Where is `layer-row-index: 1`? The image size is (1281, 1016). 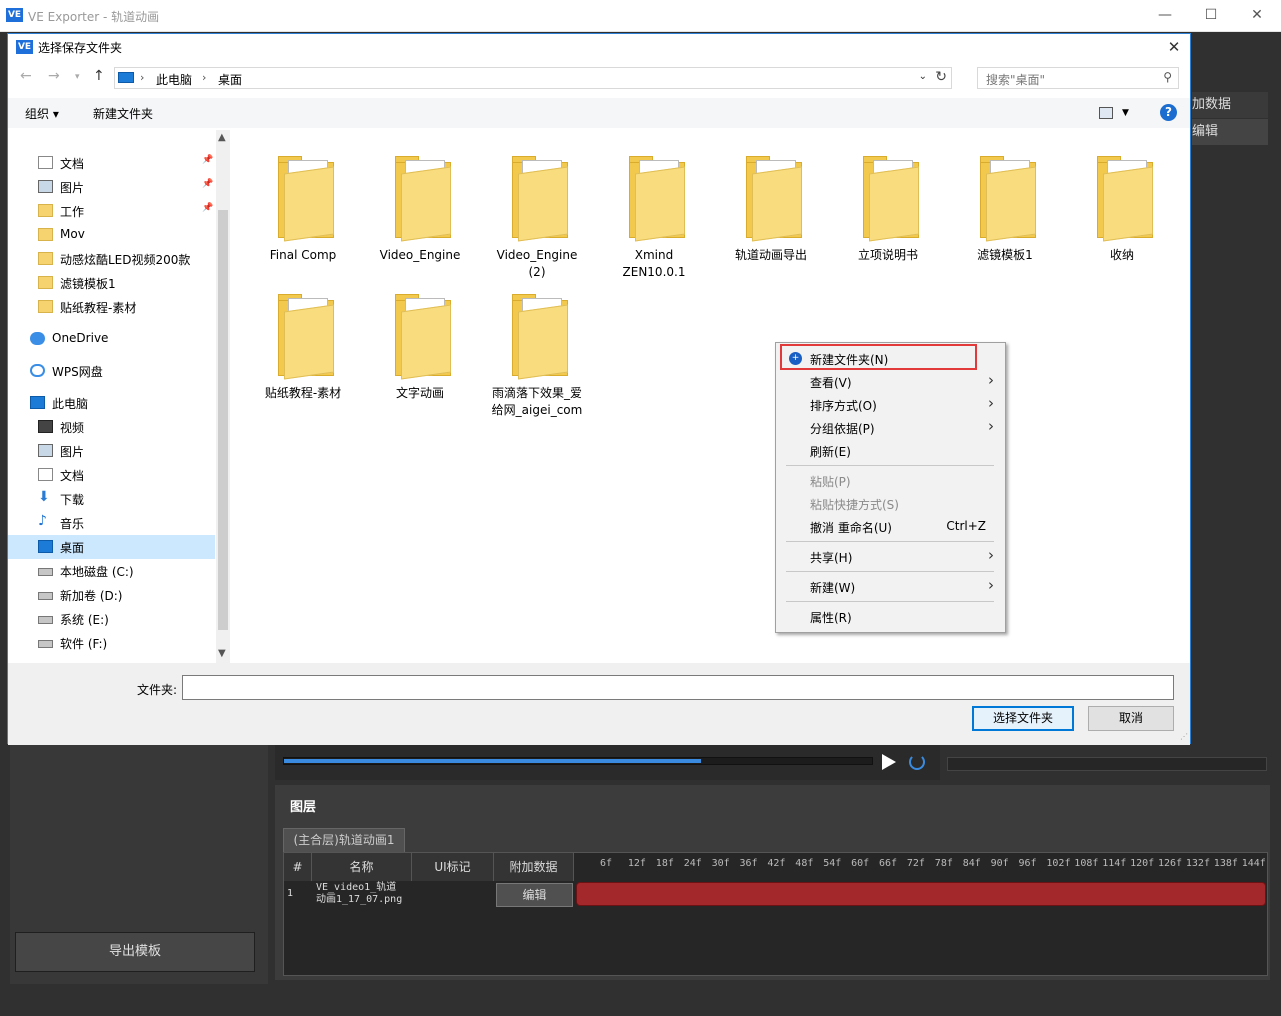
layer-row-index: 1 is located at coordinates (290, 893).